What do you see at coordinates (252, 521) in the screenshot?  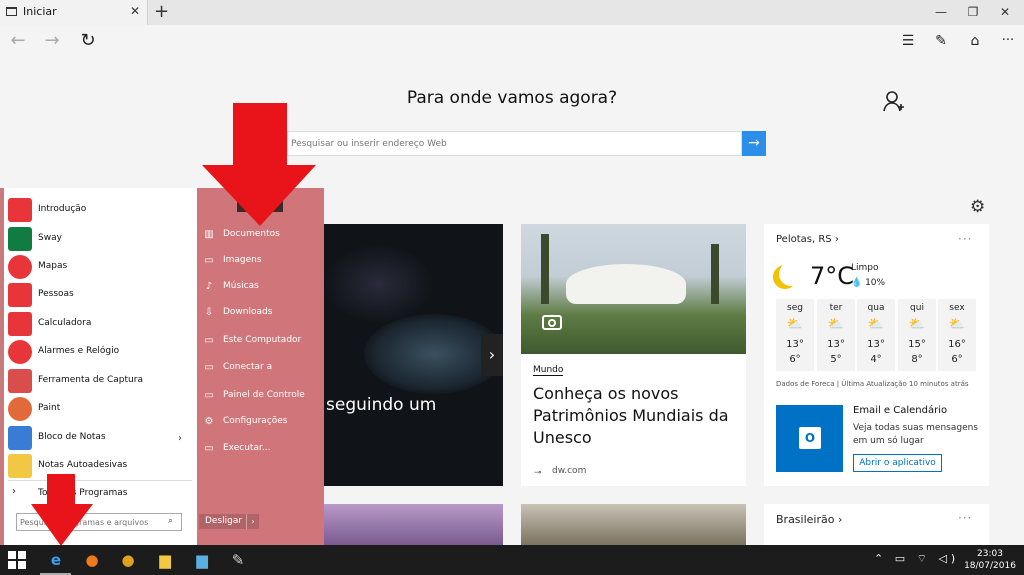 I see `shutdown-options-button: ›` at bounding box center [252, 521].